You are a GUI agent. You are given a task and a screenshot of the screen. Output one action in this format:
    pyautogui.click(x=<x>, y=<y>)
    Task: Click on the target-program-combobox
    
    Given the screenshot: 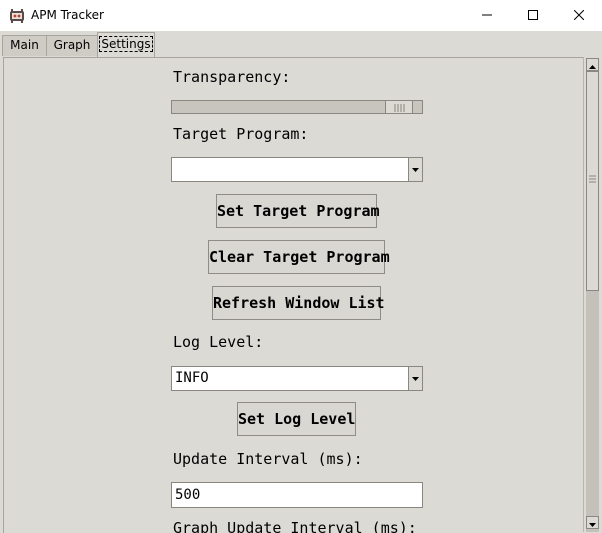 What is the action you would take?
    pyautogui.click(x=297, y=169)
    